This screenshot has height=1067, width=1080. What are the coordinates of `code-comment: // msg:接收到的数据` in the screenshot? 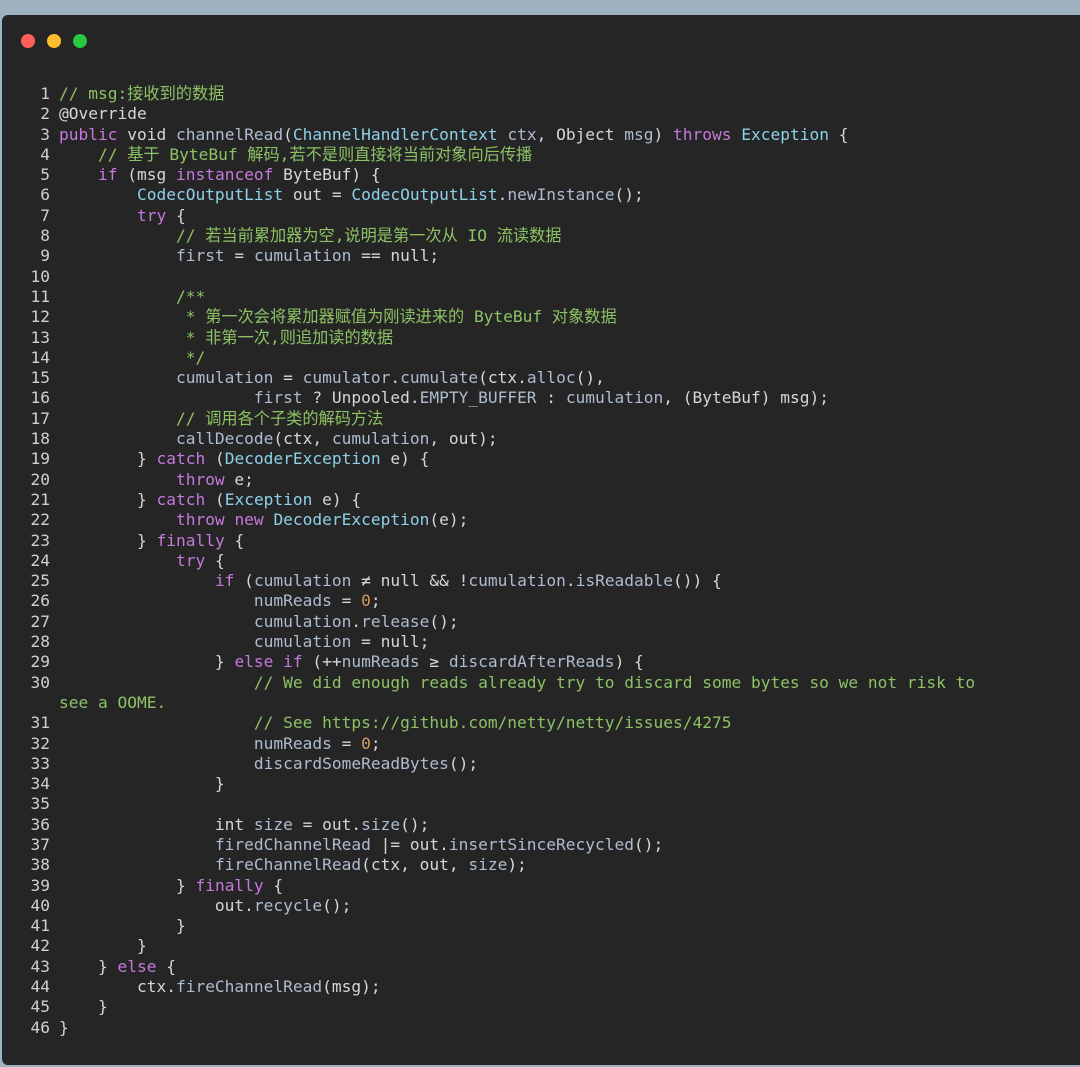 It's located at (142, 93).